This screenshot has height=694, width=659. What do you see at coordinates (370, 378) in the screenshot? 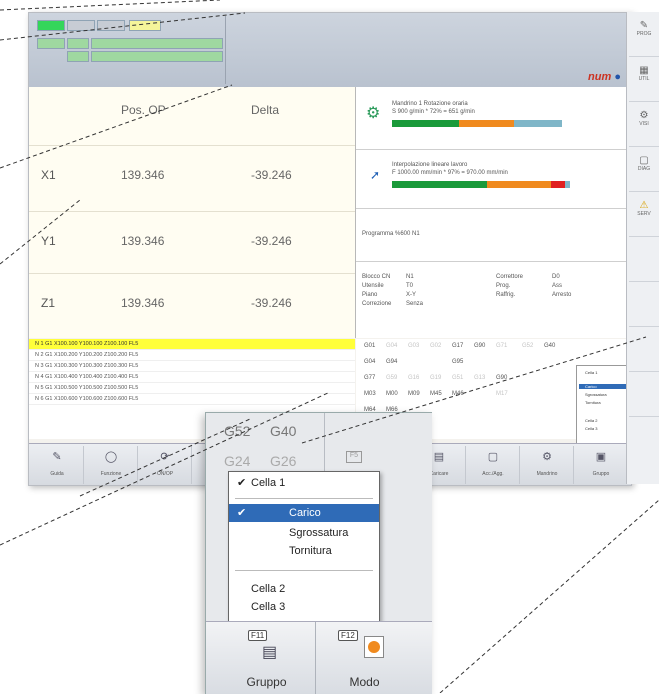
I see `gcode: G77` at bounding box center [370, 378].